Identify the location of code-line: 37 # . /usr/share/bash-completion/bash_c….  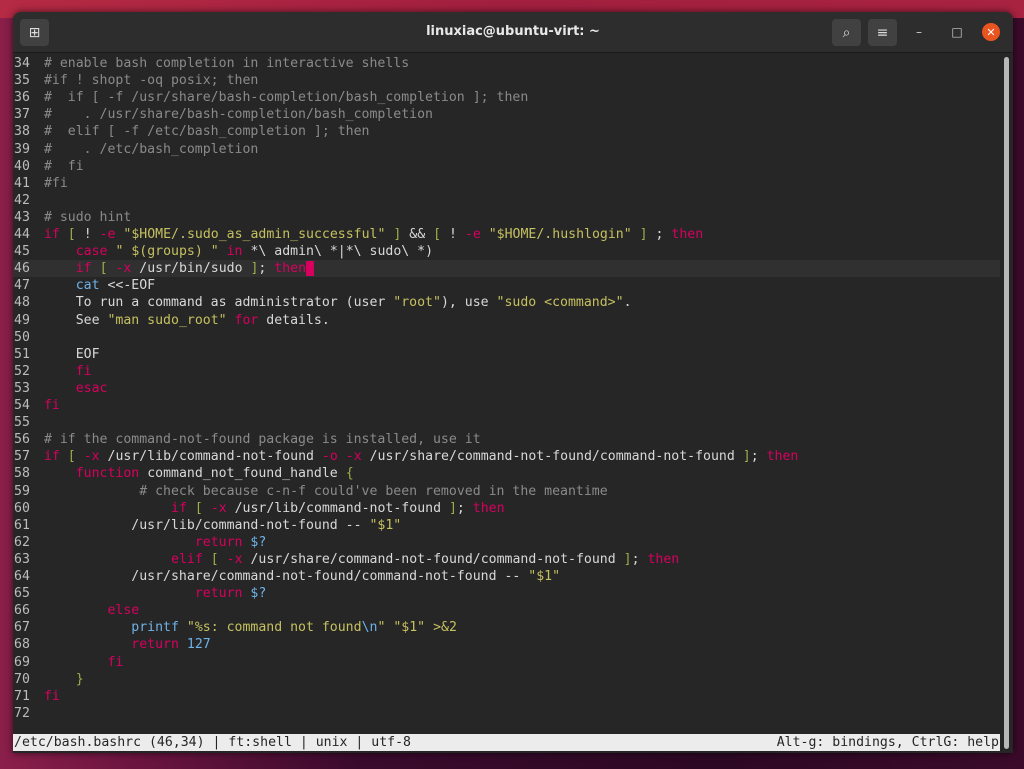
(506, 114).